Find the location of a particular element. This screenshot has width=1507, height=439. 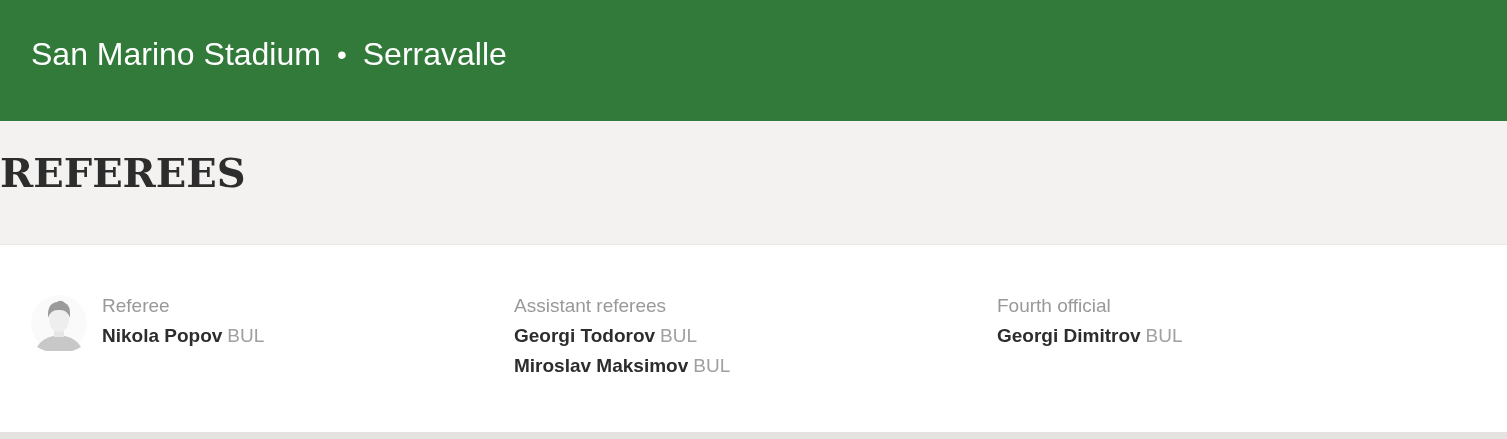

role-label: Fourth official is located at coordinates (1054, 306).